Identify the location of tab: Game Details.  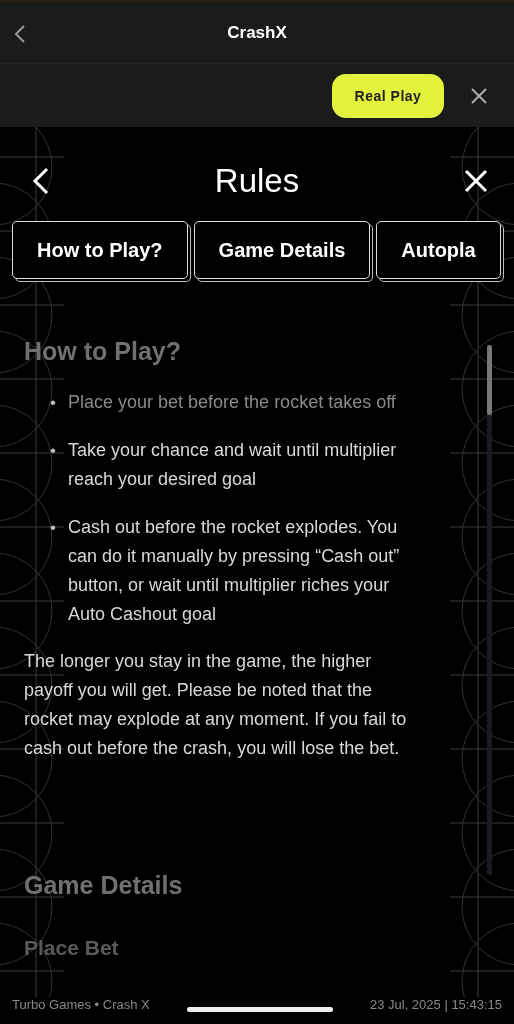
(282, 250).